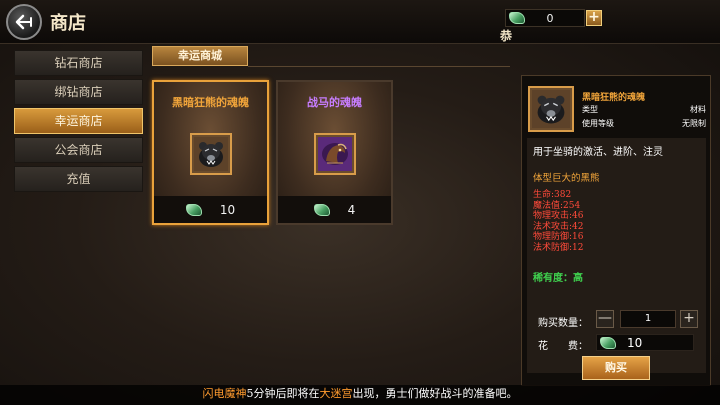 This screenshot has width=720, height=405. Describe the element at coordinates (605, 319) in the screenshot. I see `quantity-decrease-button: —` at that location.